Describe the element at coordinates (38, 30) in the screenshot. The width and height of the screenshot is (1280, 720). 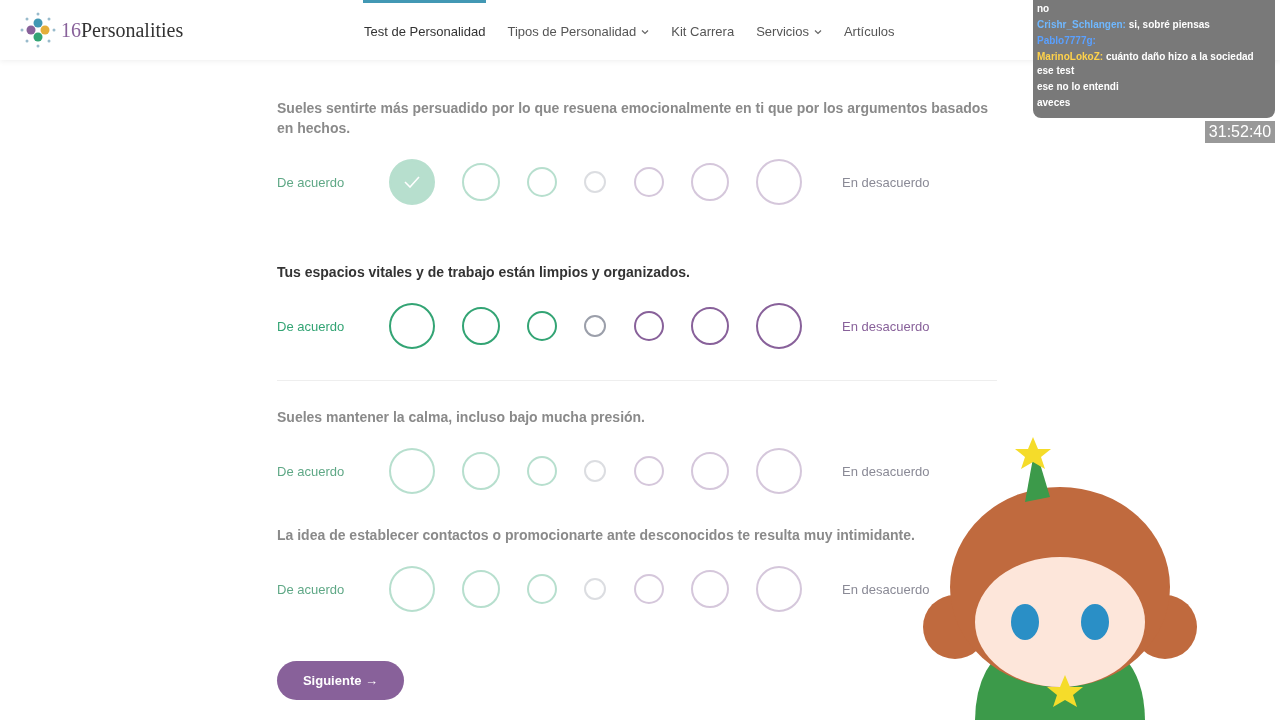
I see `dots-logo-icon` at that location.